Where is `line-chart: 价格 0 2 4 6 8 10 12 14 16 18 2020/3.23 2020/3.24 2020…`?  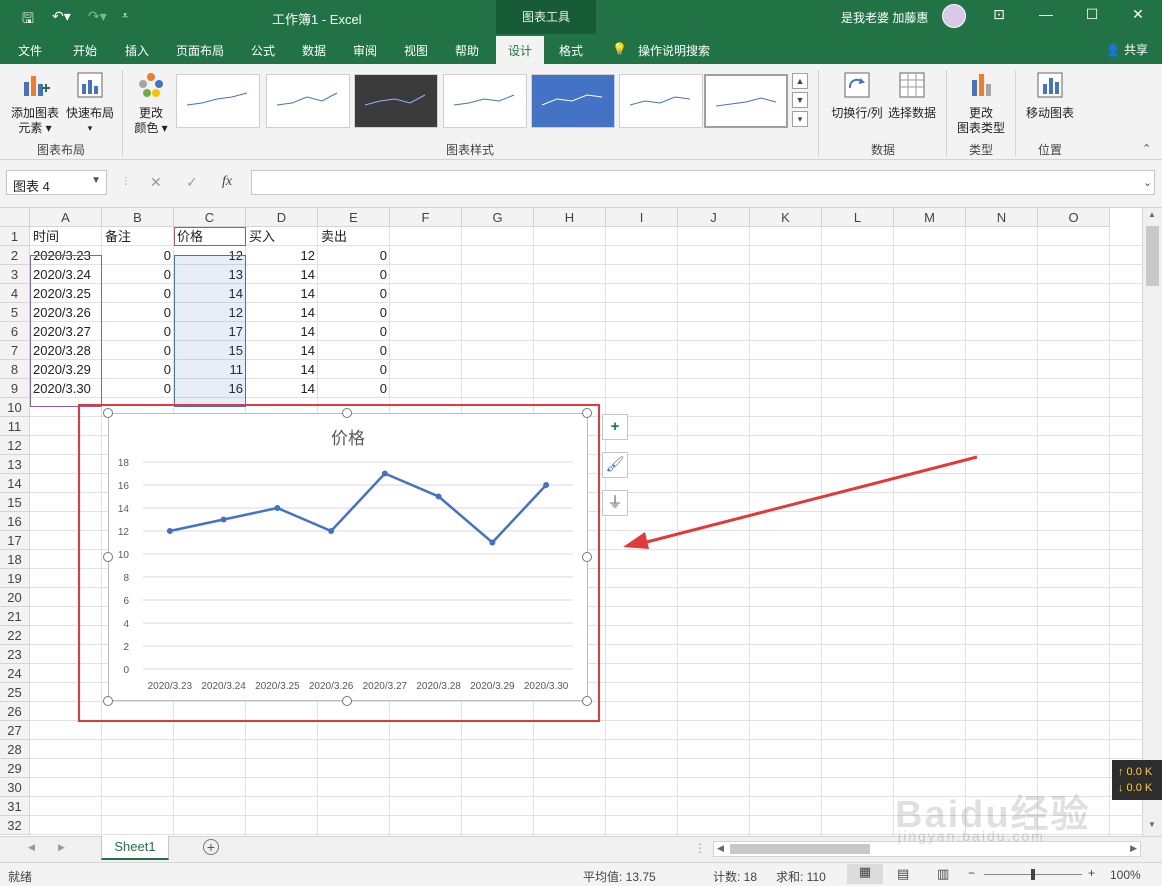 line-chart: 价格 0 2 4 6 8 10 12 14 16 18 2020/3.23 2020/3.24 2020… is located at coordinates (348, 557).